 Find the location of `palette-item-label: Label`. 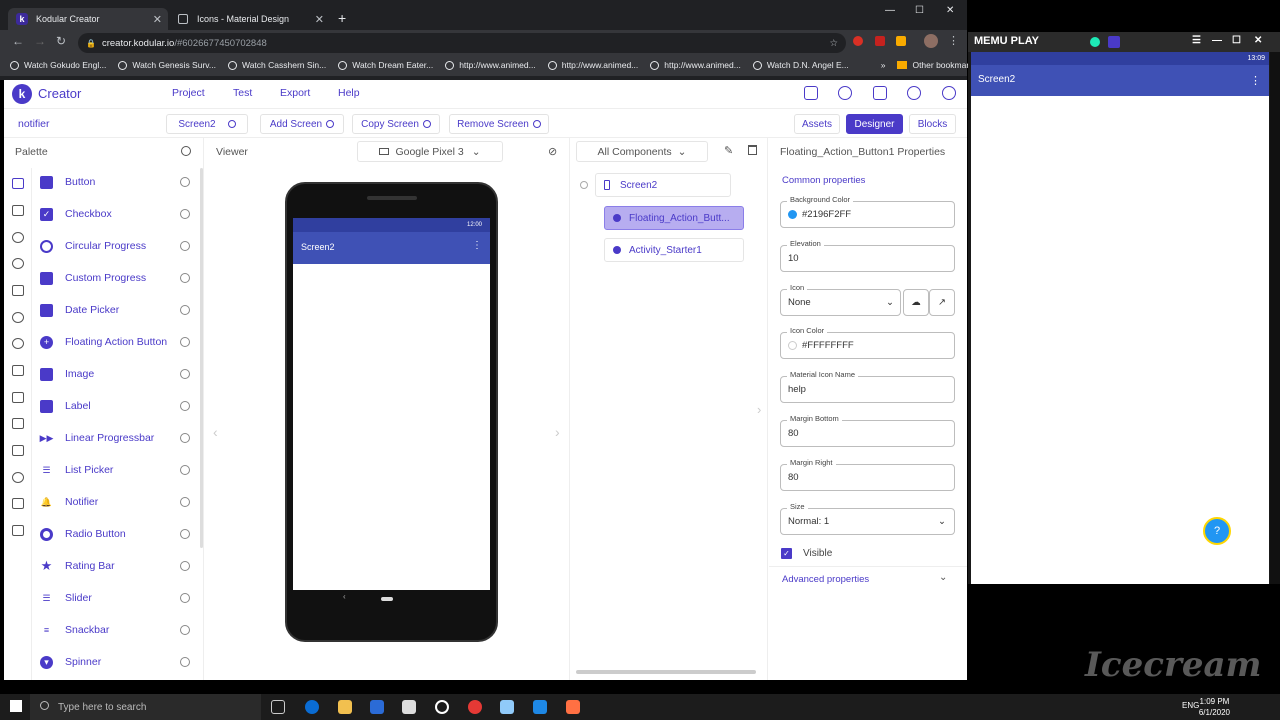

palette-item-label: Label is located at coordinates (115, 406).